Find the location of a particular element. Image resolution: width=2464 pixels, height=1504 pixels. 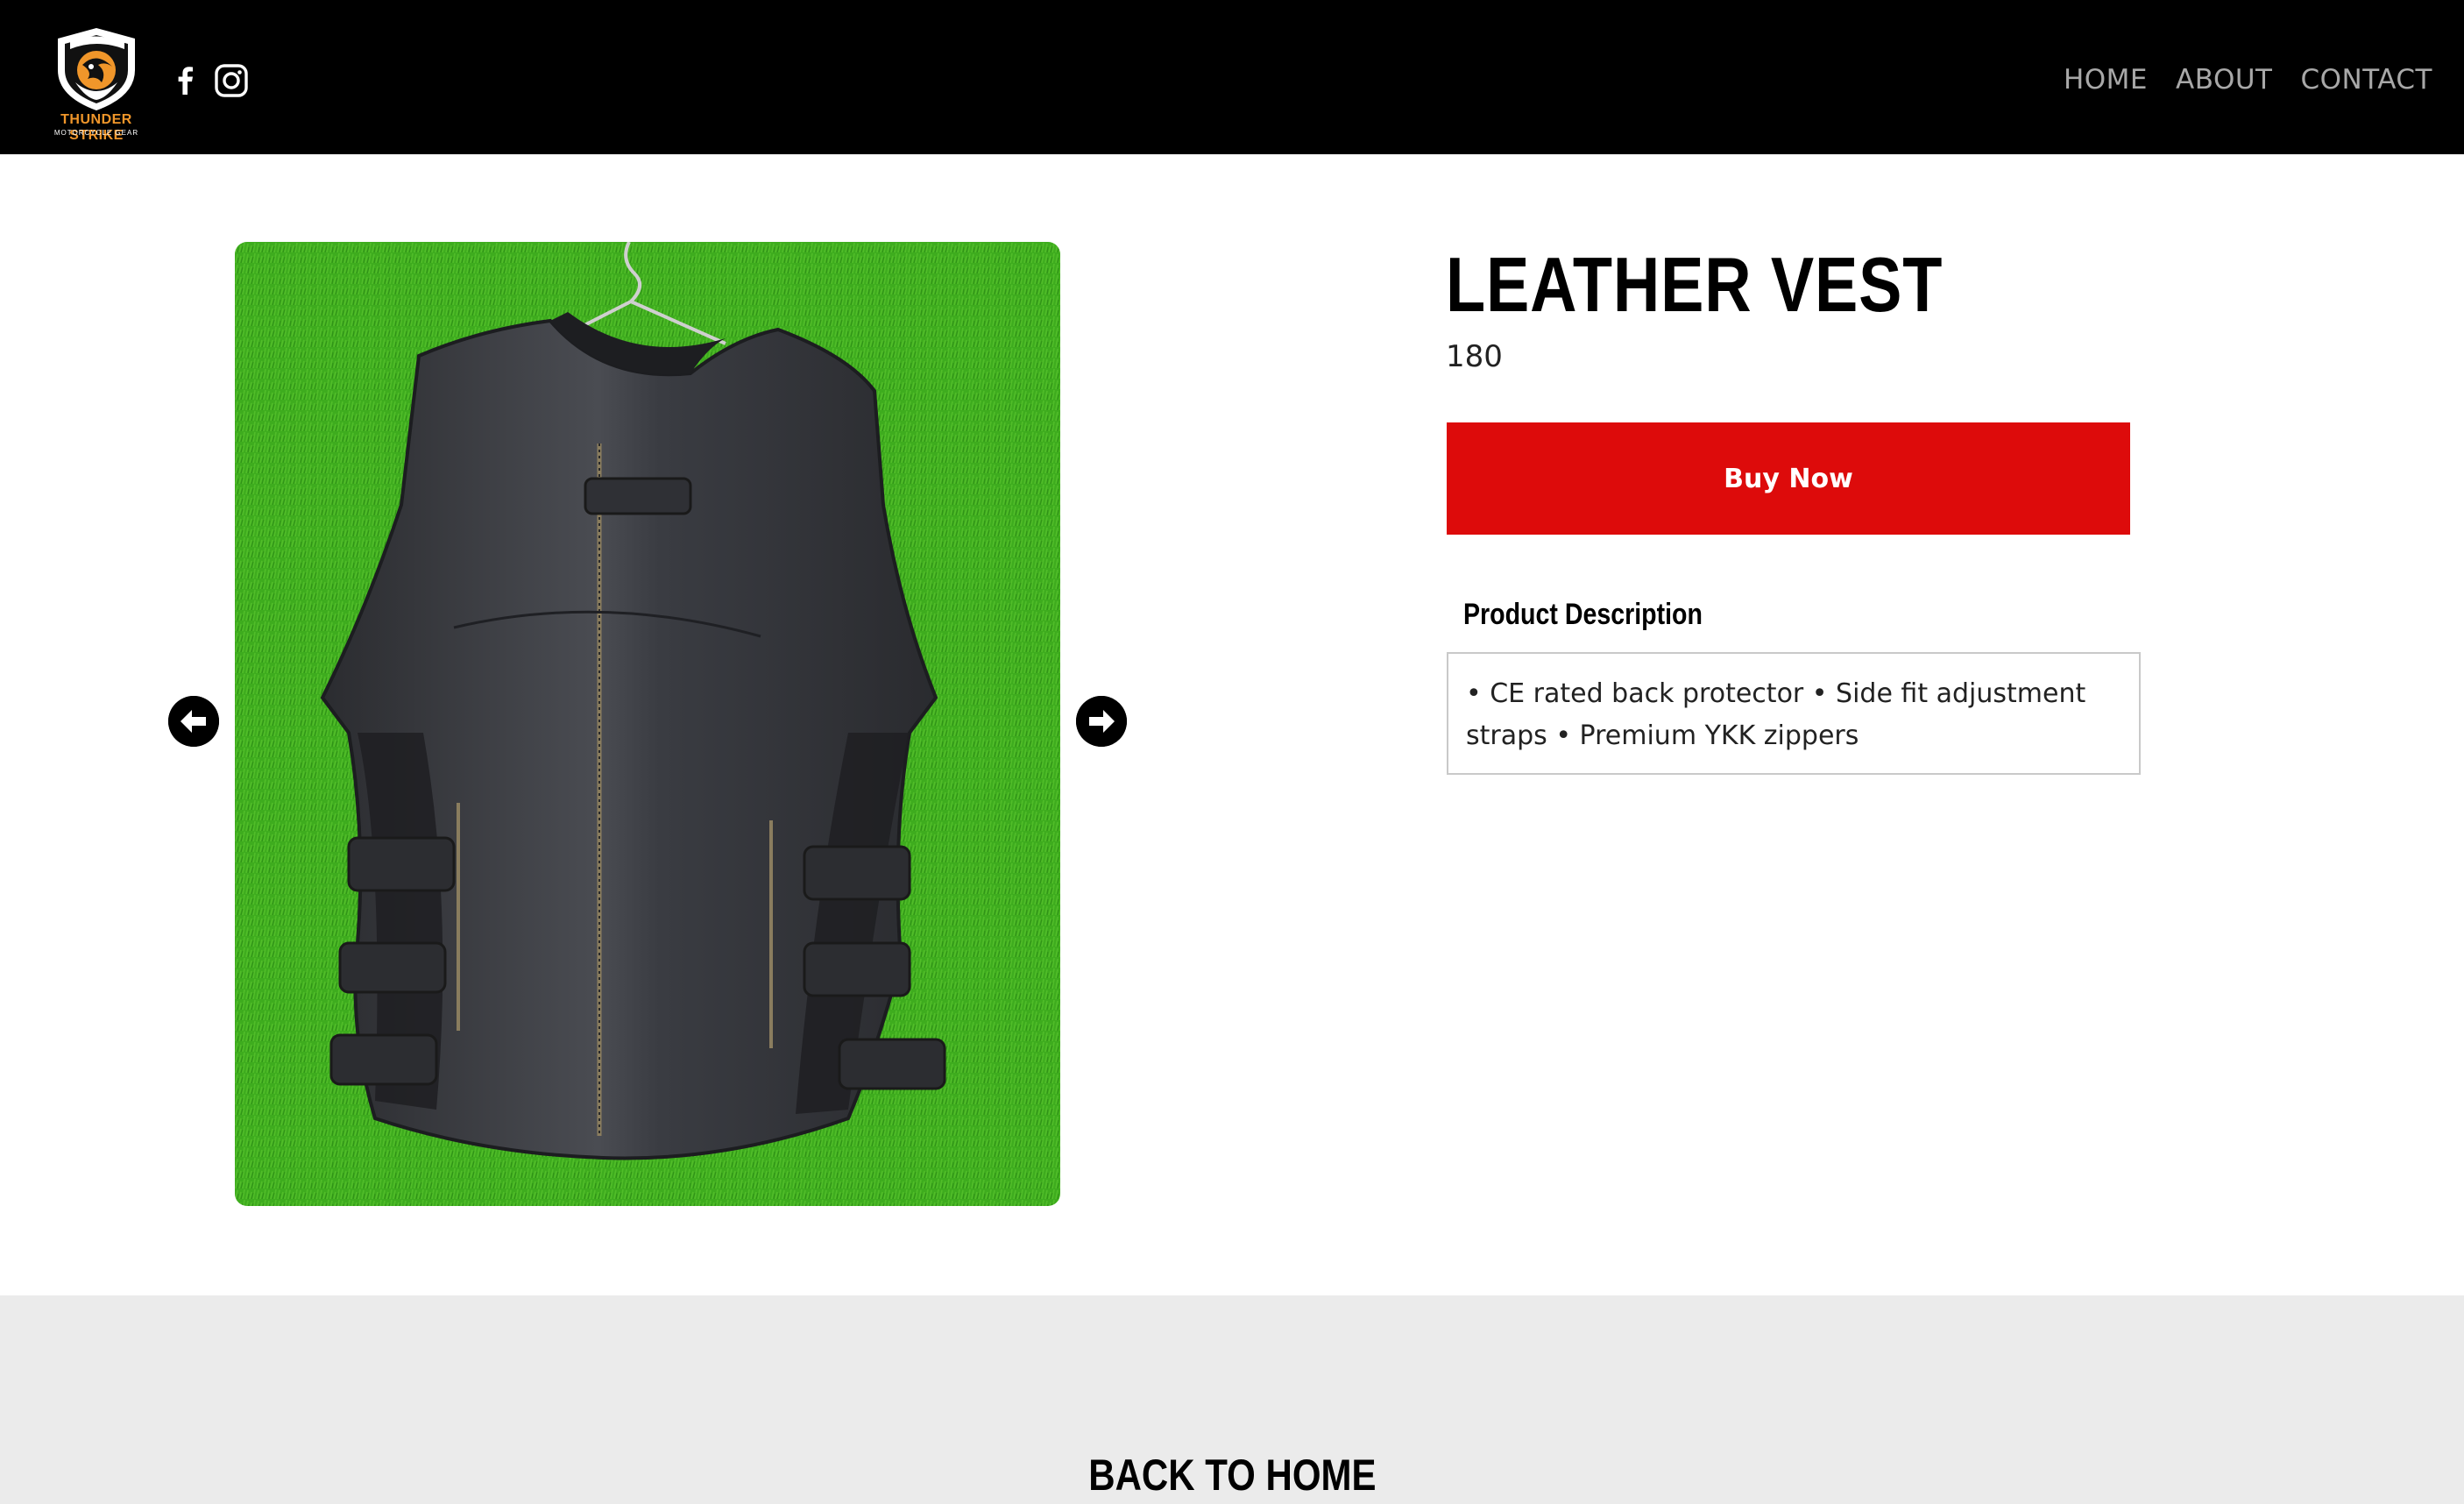

gallery-prev-button is located at coordinates (193, 721).